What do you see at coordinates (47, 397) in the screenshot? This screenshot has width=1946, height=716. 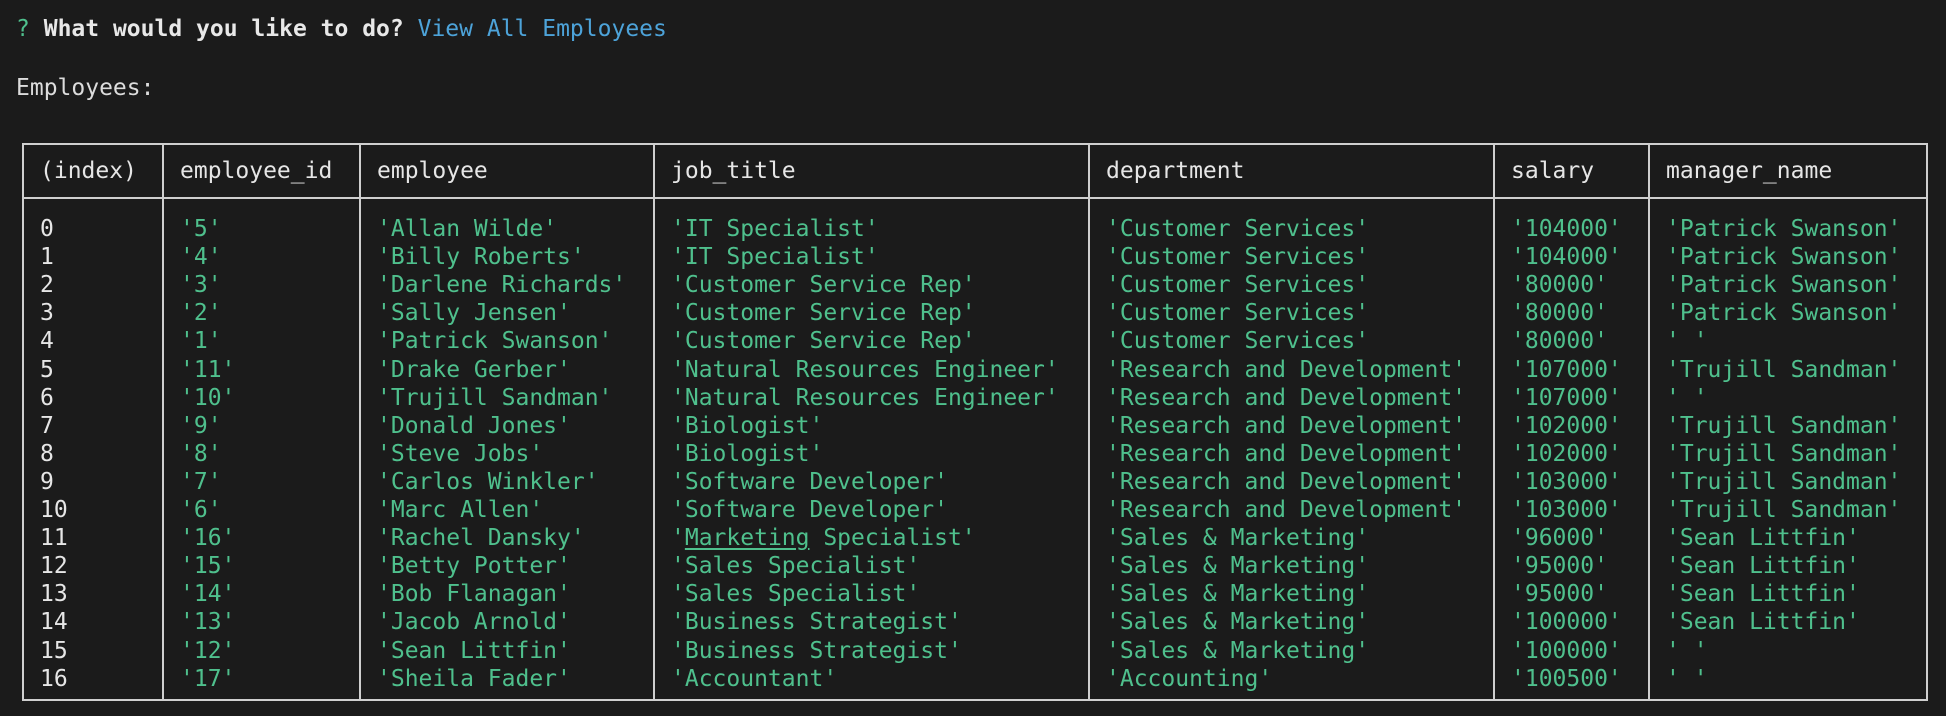 I see `cell-index: 6` at bounding box center [47, 397].